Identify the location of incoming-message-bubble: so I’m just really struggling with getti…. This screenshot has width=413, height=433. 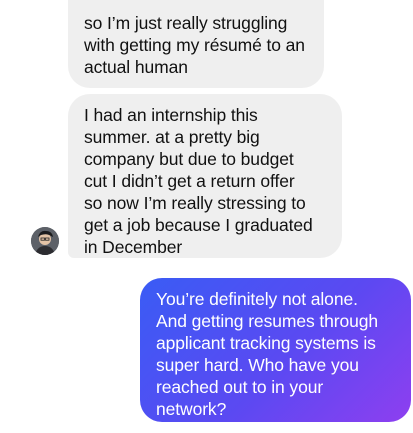
(196, 44).